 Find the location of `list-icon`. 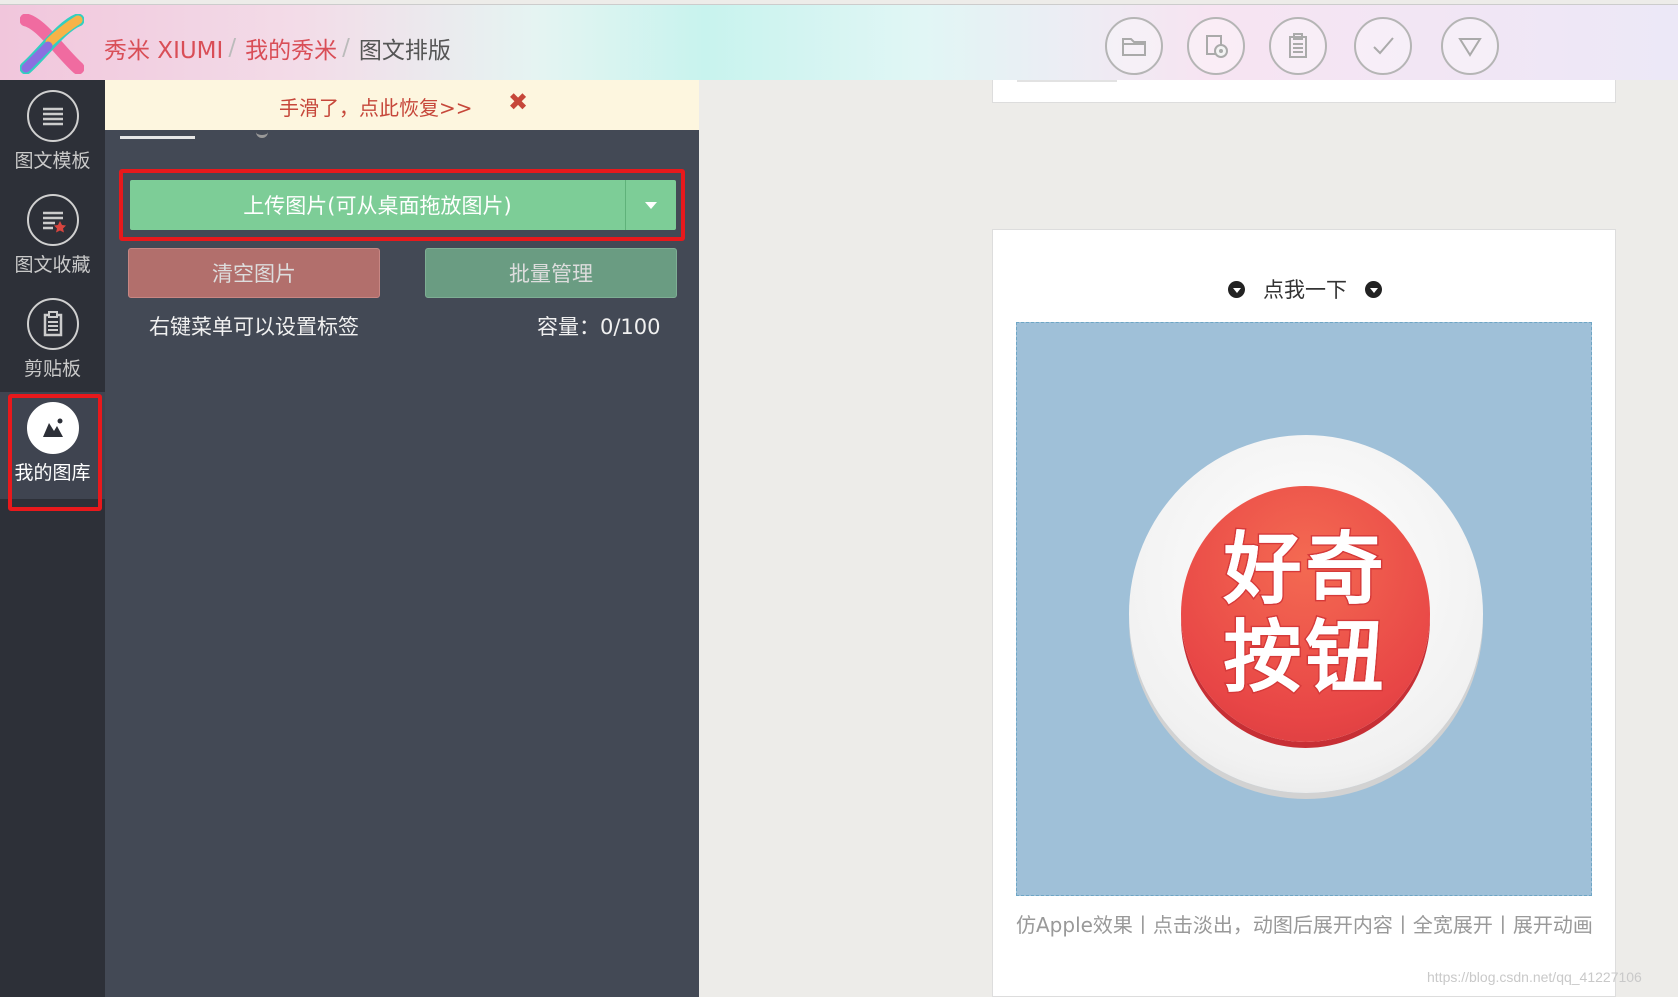

list-icon is located at coordinates (52, 116).